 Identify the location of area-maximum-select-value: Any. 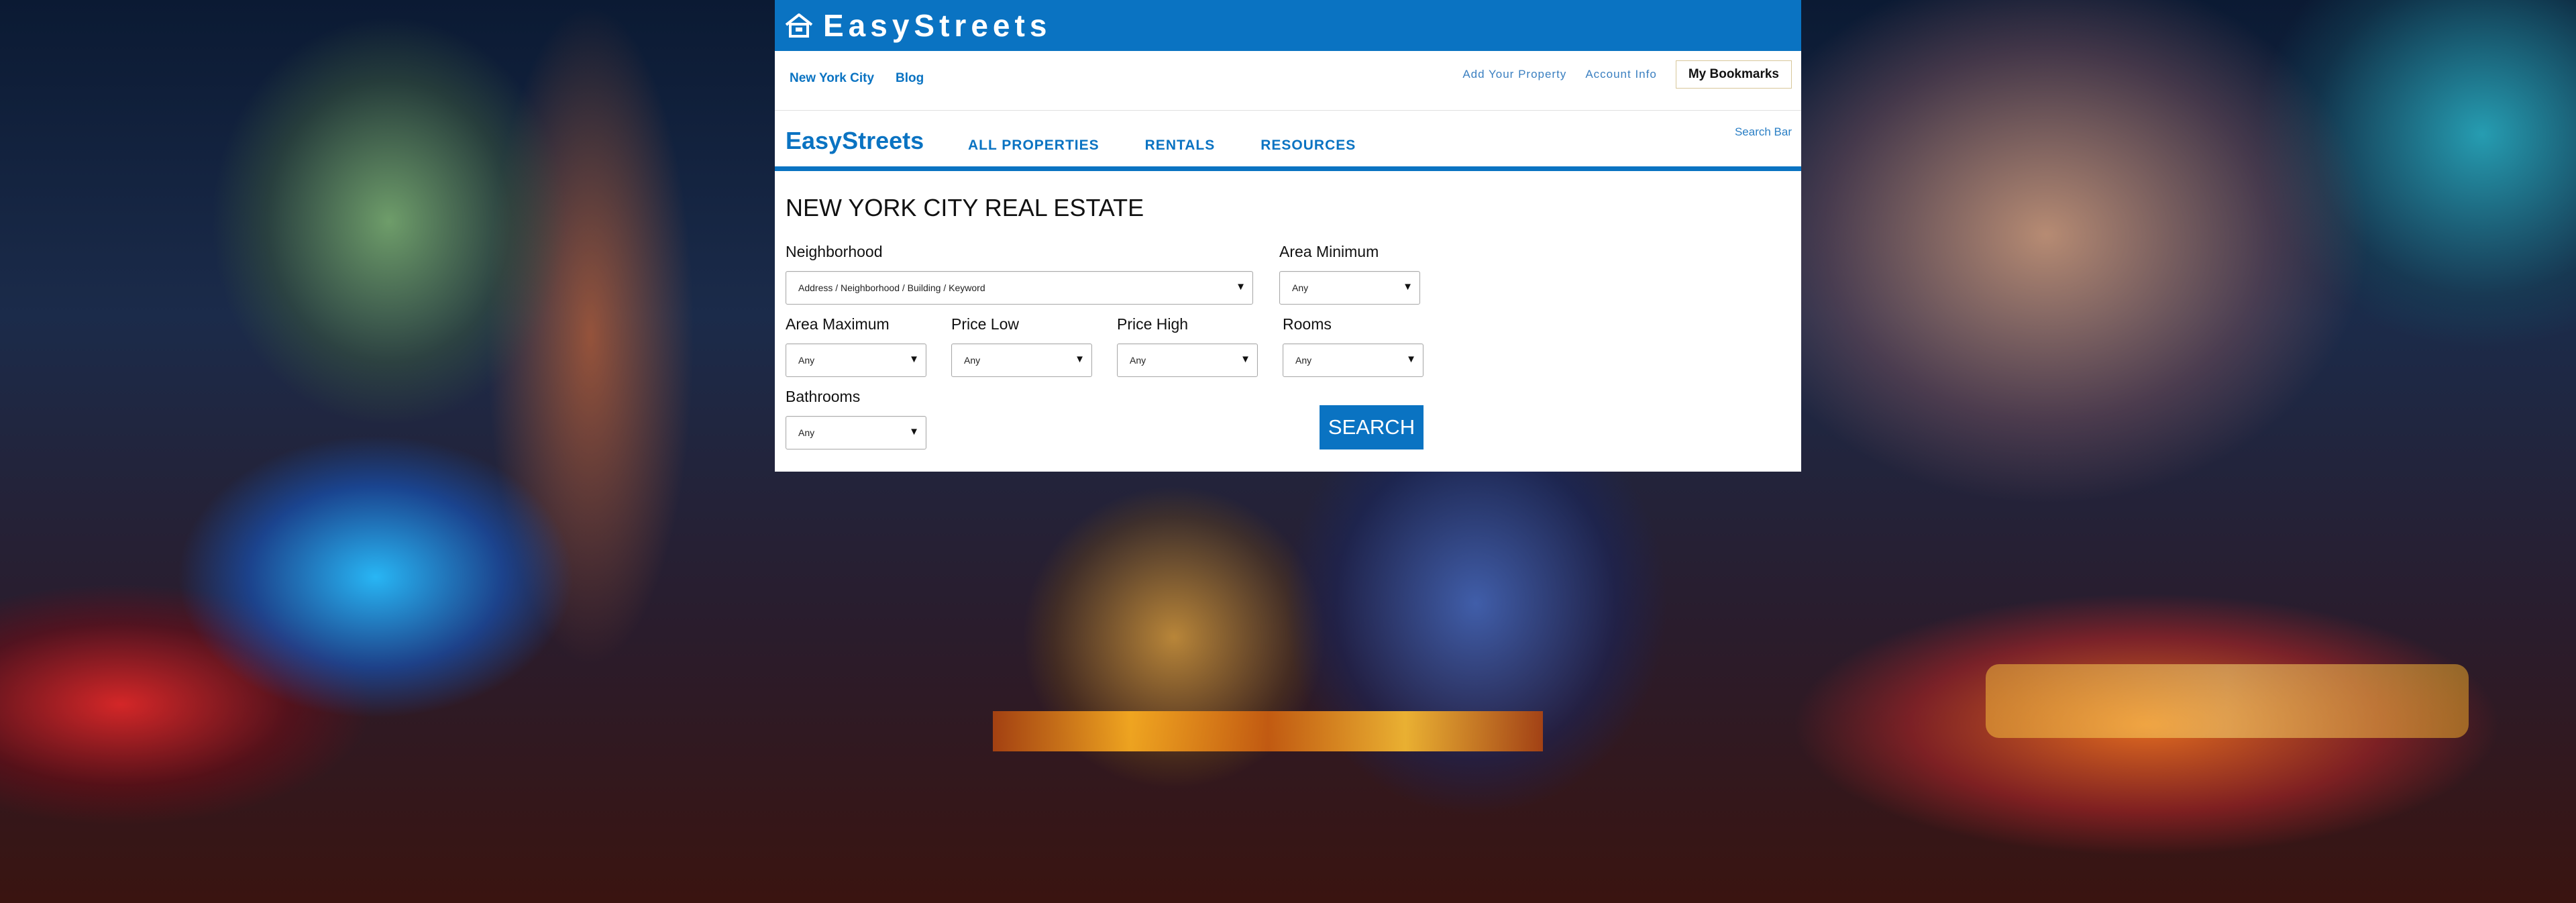
(806, 360).